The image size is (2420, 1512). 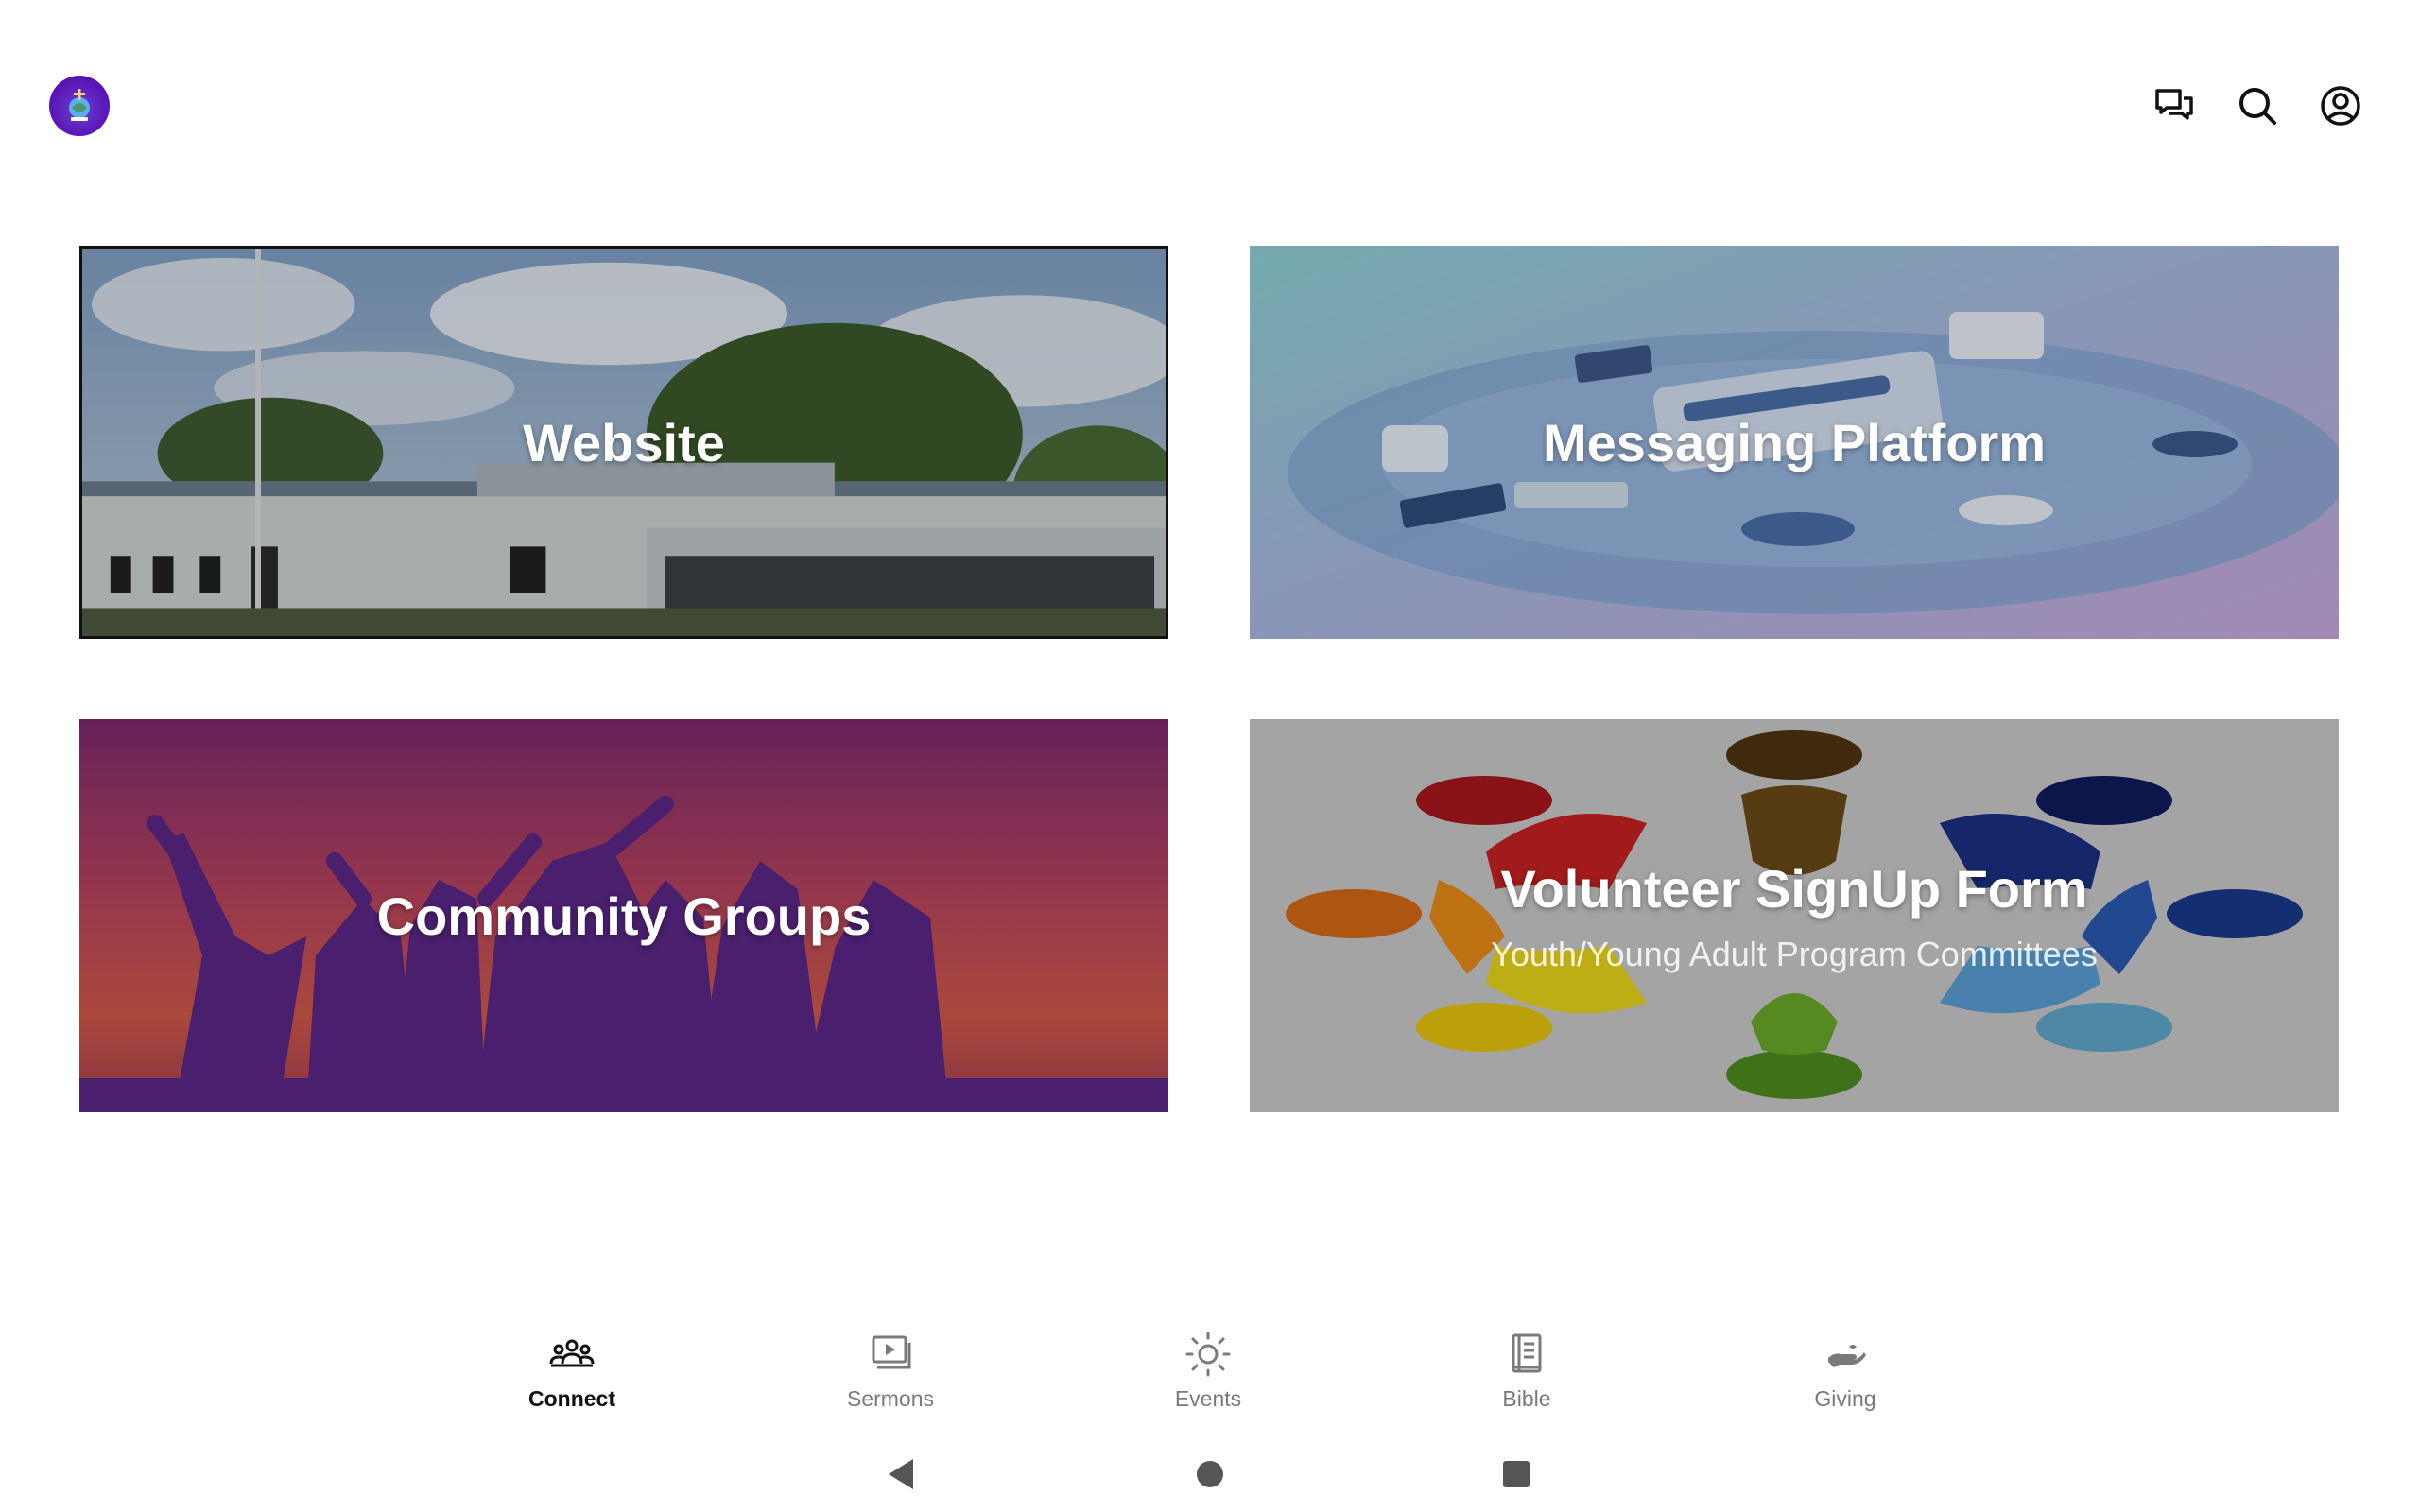 I want to click on account-icon, so click(x=2340, y=106).